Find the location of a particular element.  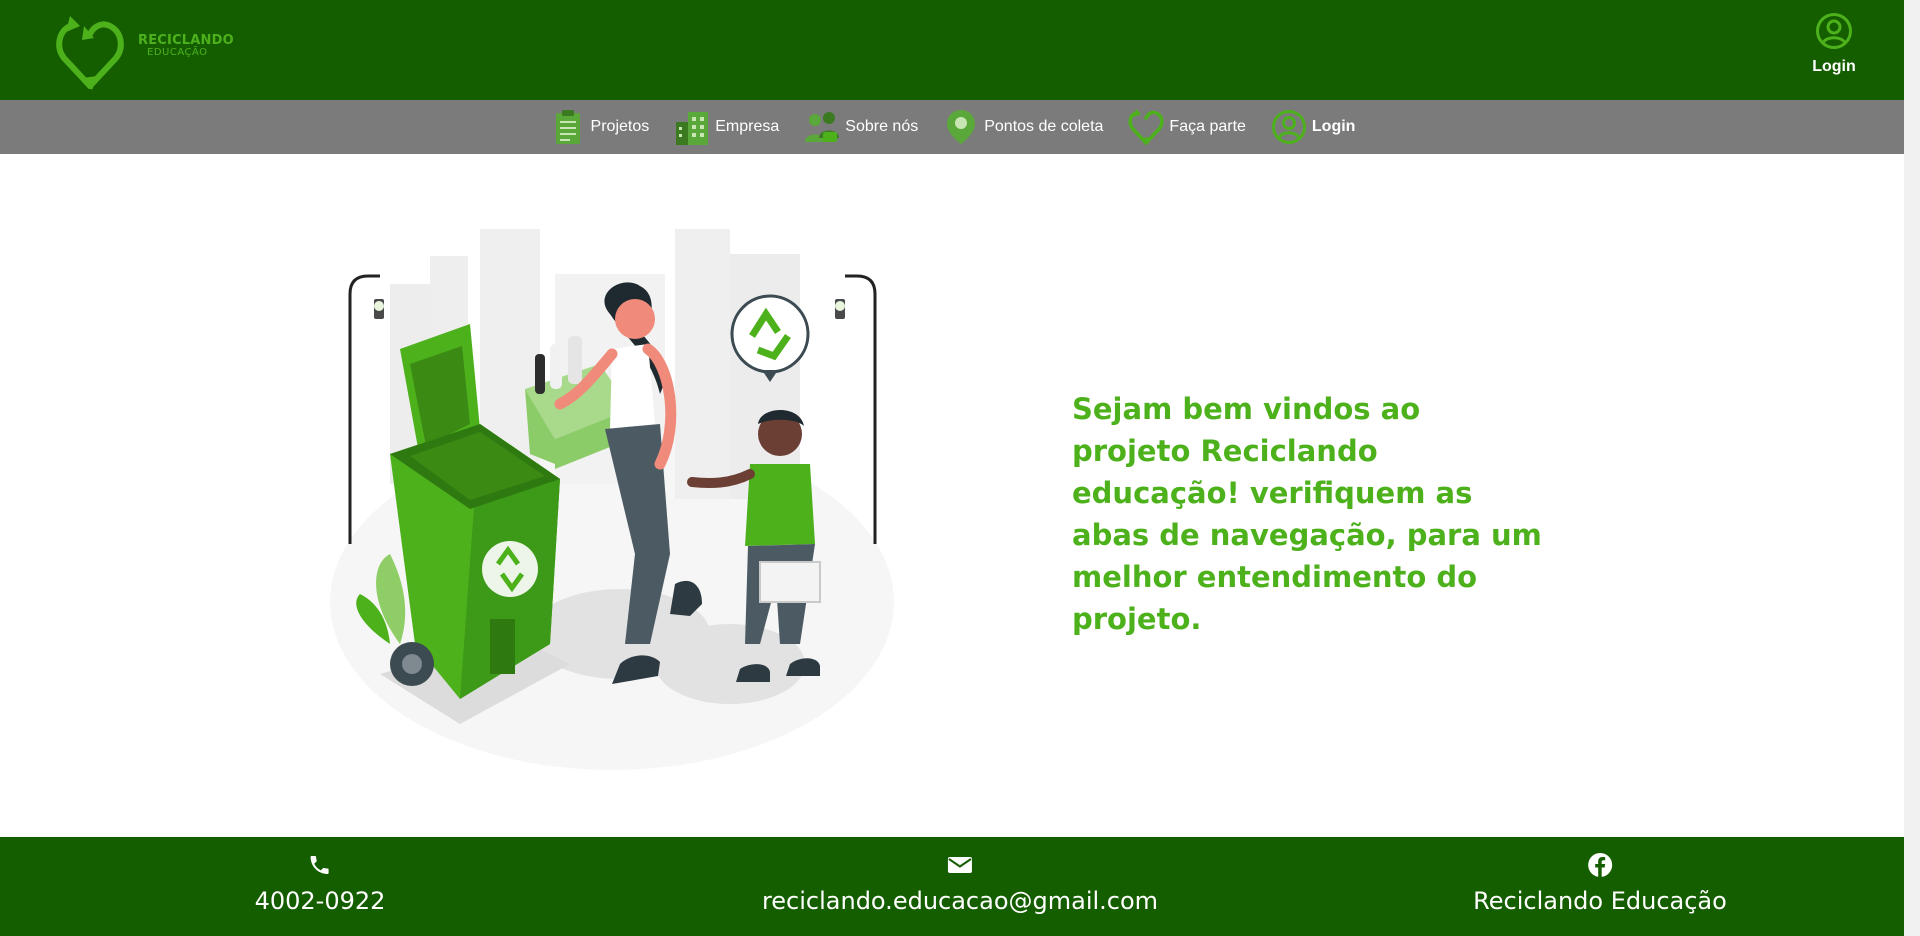

envelope-icon is located at coordinates (960, 865).